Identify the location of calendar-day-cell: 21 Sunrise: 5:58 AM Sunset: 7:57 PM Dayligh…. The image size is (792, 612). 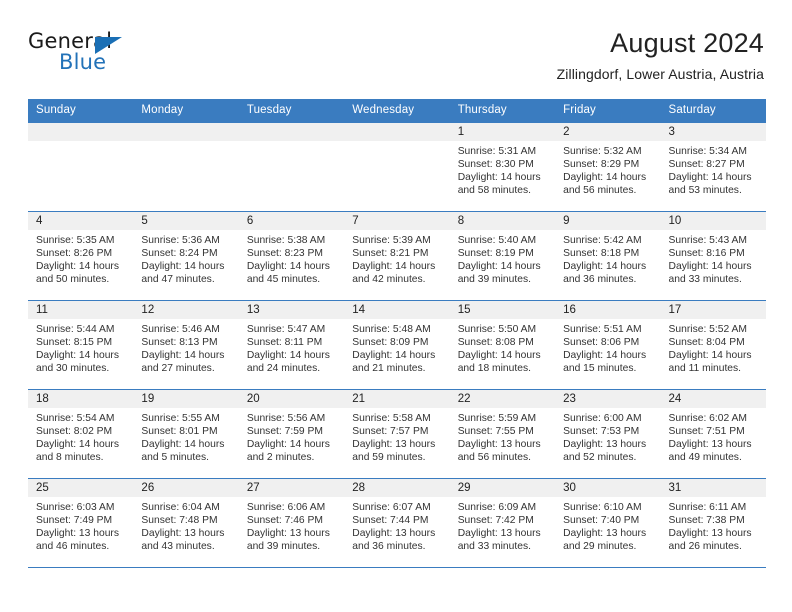
(397, 434).